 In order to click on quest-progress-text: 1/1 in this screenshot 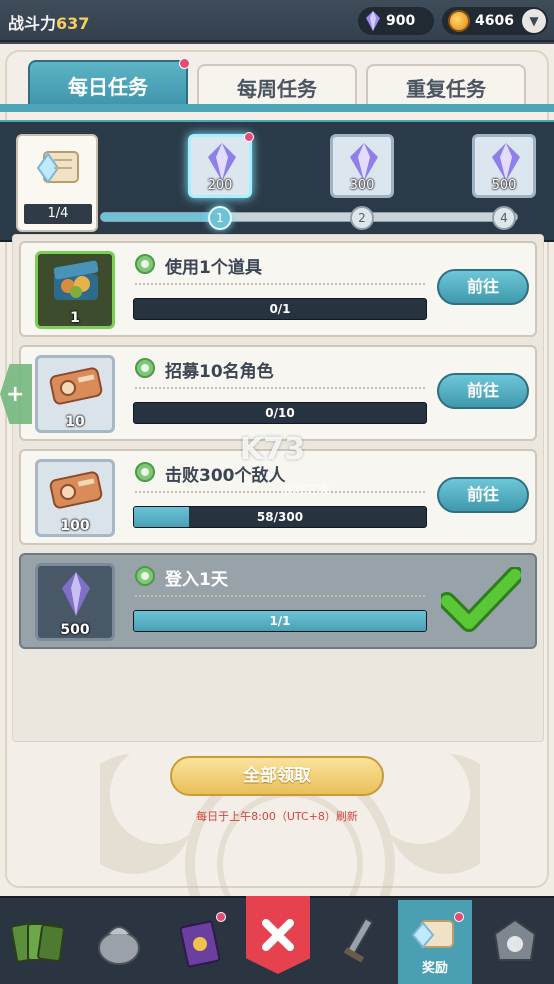, I will do `click(280, 621)`.